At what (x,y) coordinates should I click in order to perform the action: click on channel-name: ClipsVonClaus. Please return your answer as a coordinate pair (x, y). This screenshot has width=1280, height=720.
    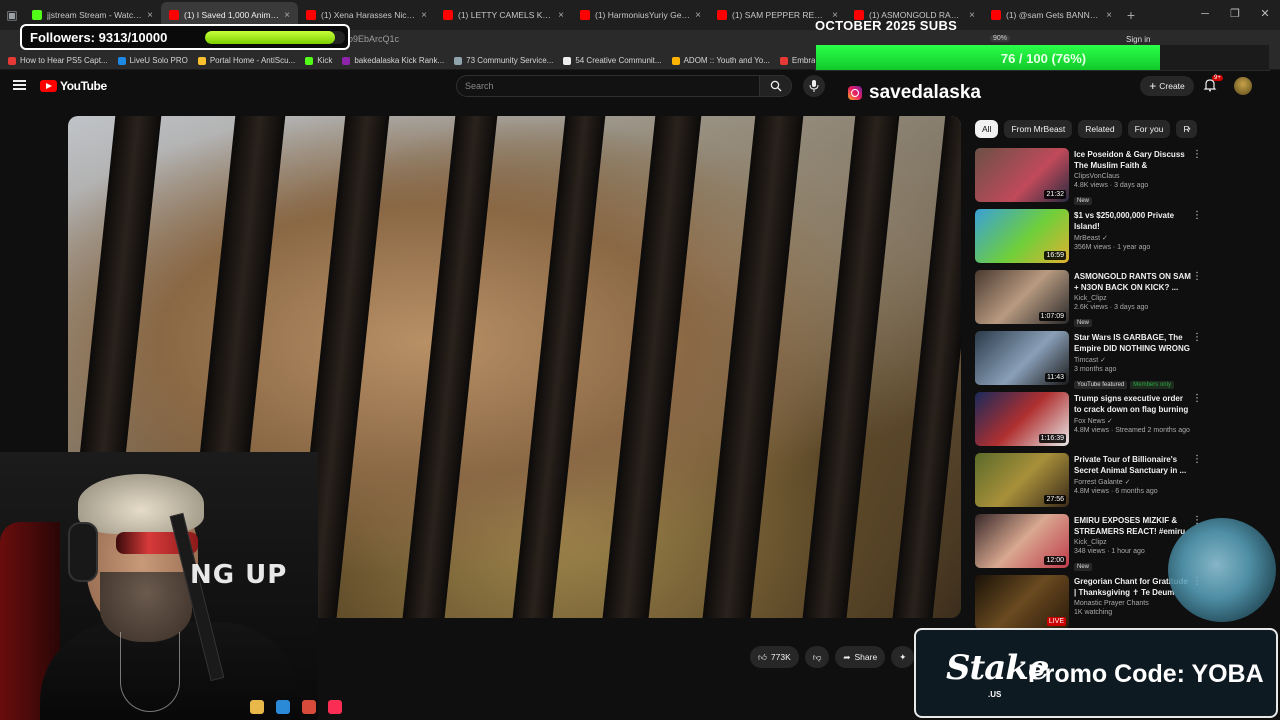
    Looking at the image, I should click on (1133, 176).